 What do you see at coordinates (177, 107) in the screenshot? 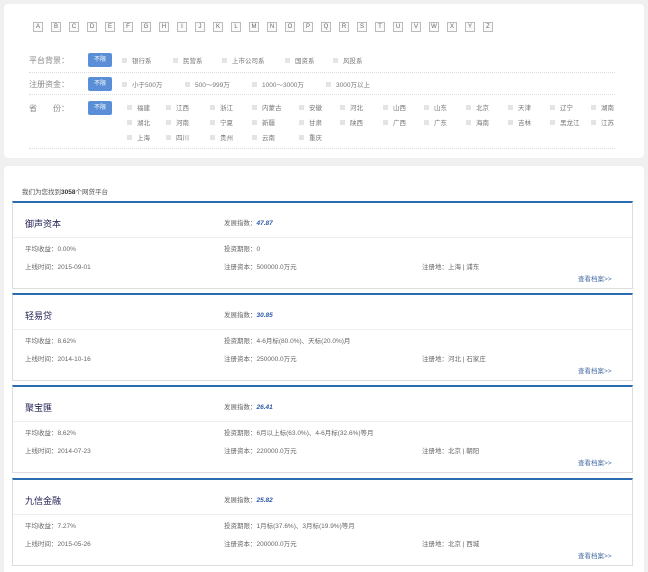
I see `province-option: 江西` at bounding box center [177, 107].